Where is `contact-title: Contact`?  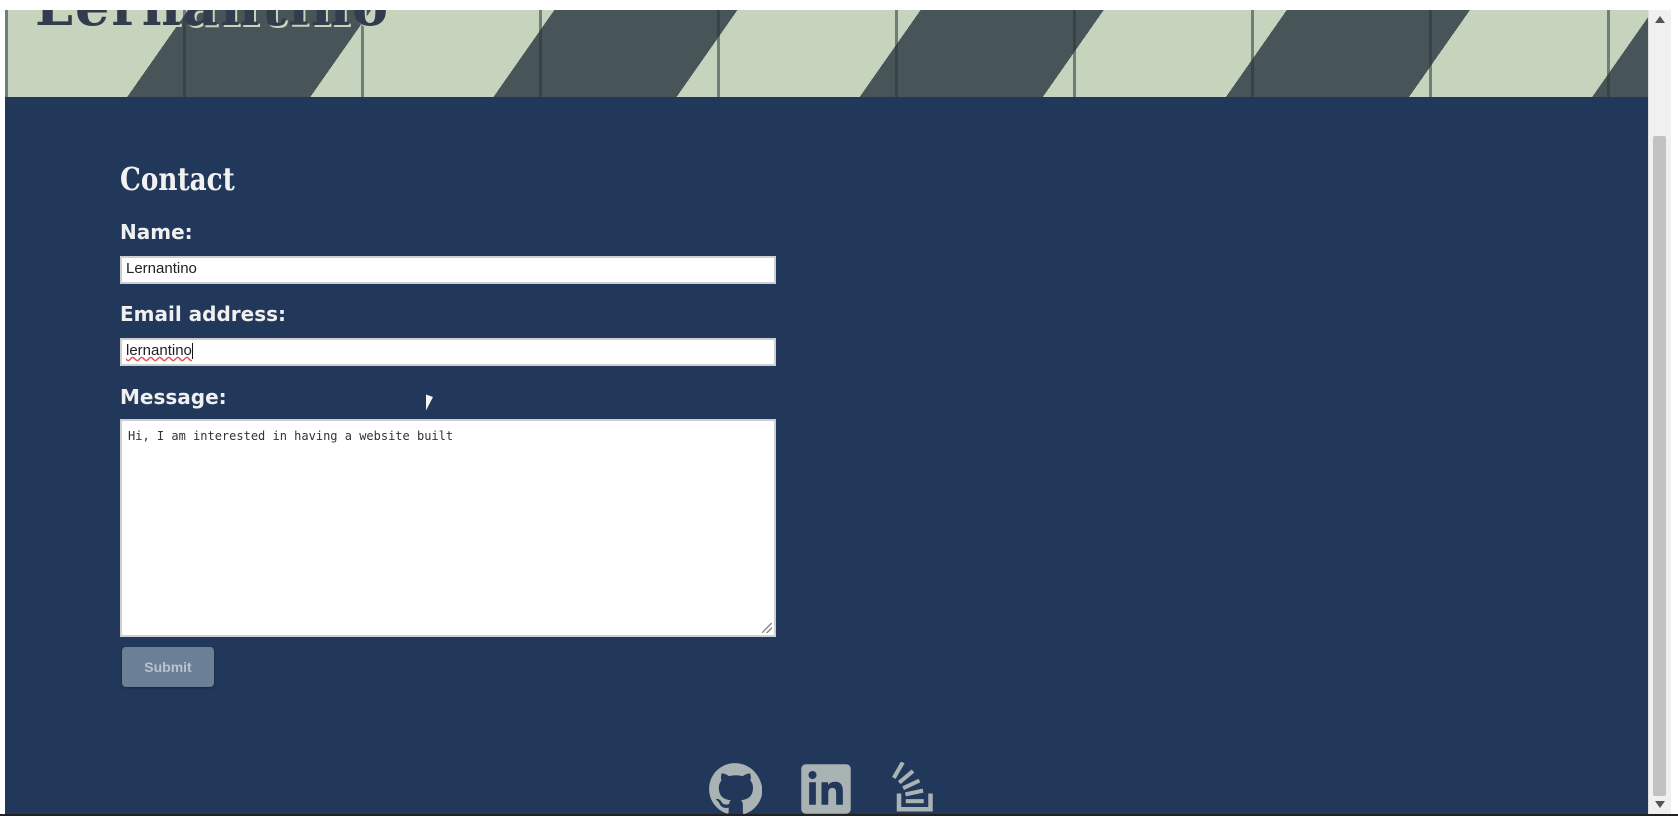
contact-title: Contact is located at coordinates (177, 179).